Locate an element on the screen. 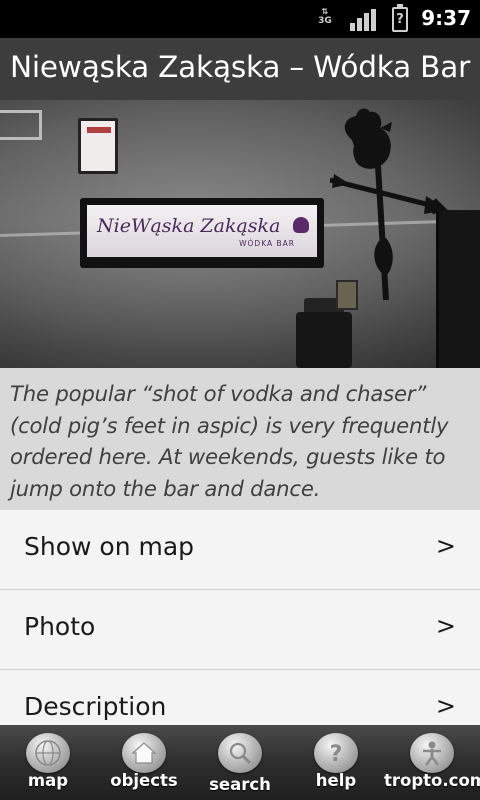  toolbar-label: map is located at coordinates (48, 780).